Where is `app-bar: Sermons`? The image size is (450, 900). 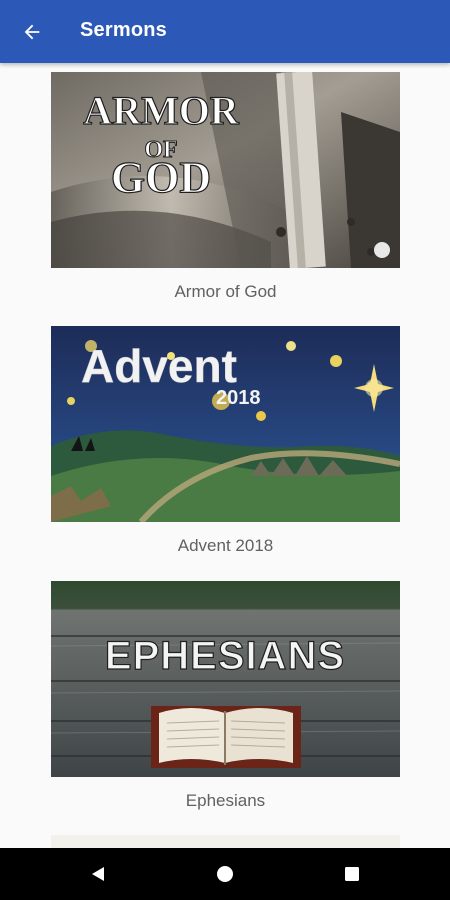 app-bar: Sermons is located at coordinates (225, 31).